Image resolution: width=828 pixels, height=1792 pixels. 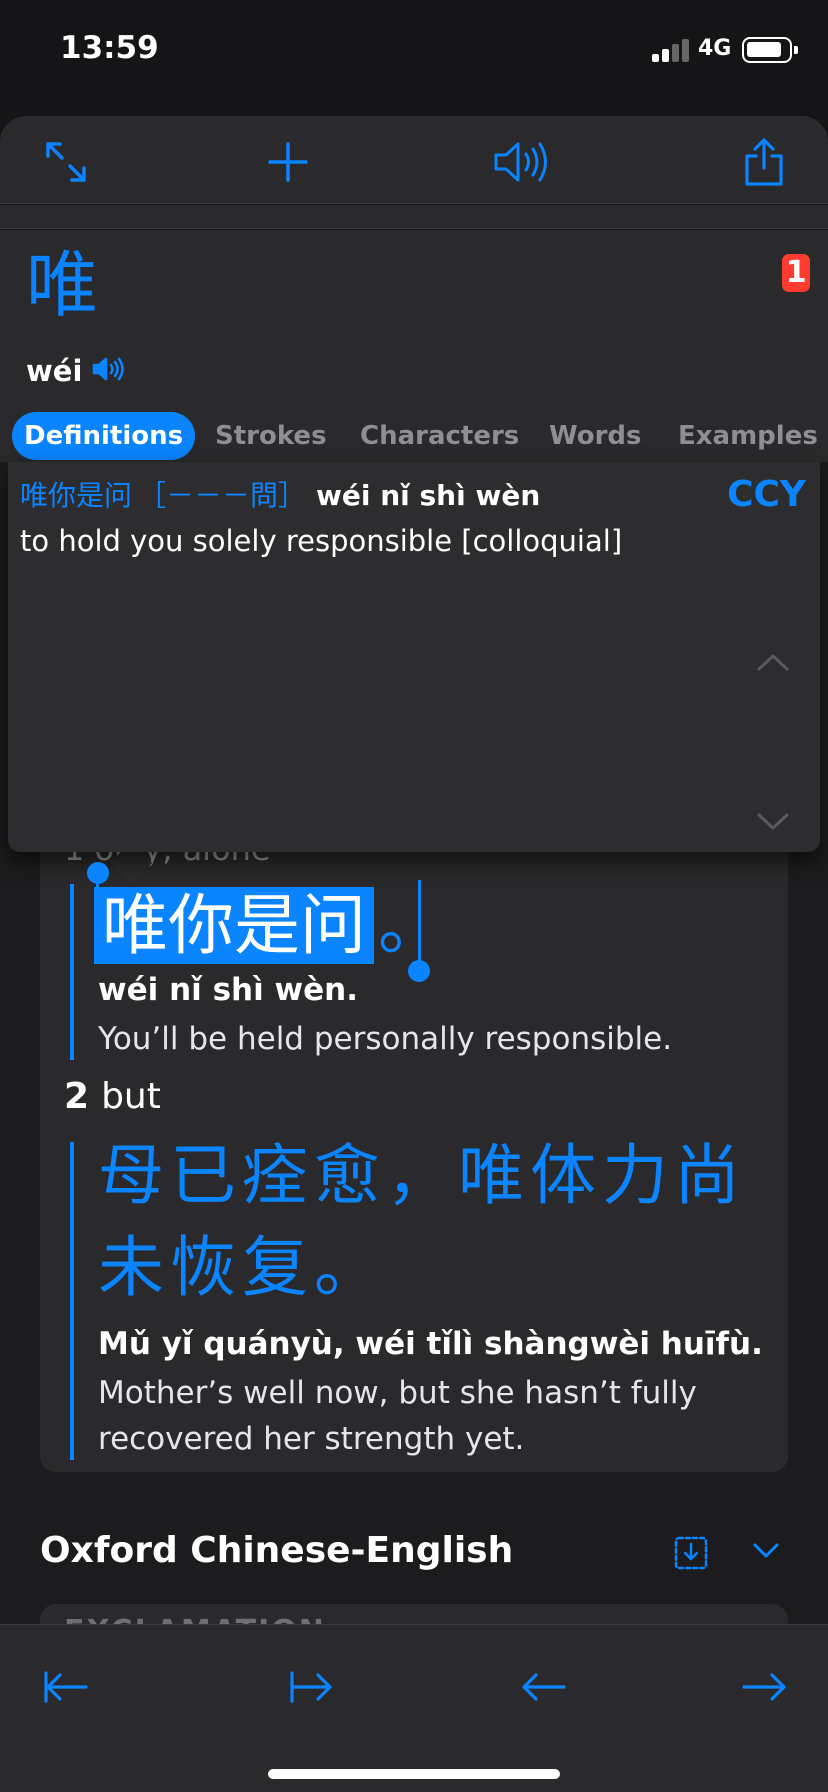 I want to click on signal-icon, so click(x=672, y=50).